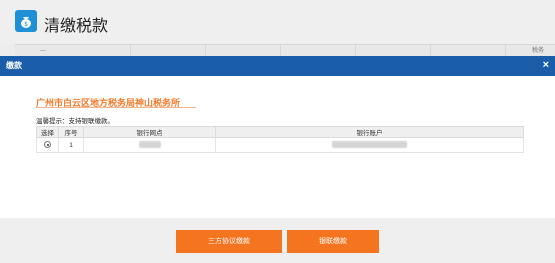 The image size is (555, 263). I want to click on modal-title: 缴款, so click(14, 65).